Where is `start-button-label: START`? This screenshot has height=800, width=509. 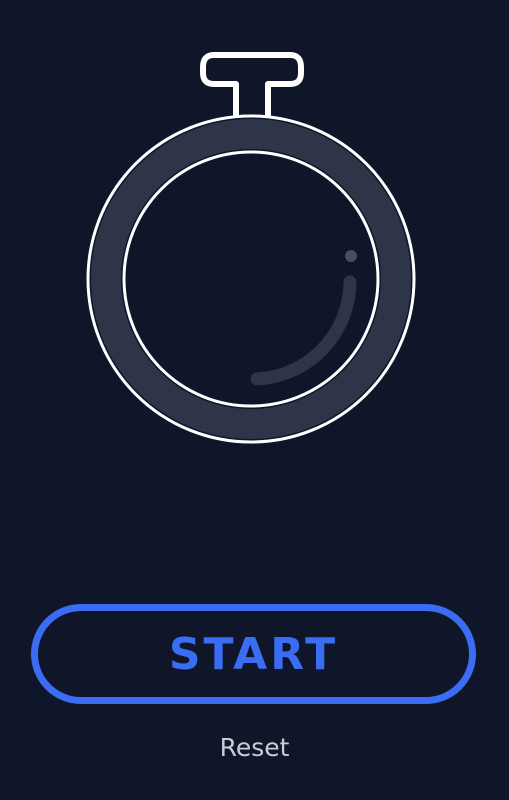 start-button-label: START is located at coordinates (253, 654).